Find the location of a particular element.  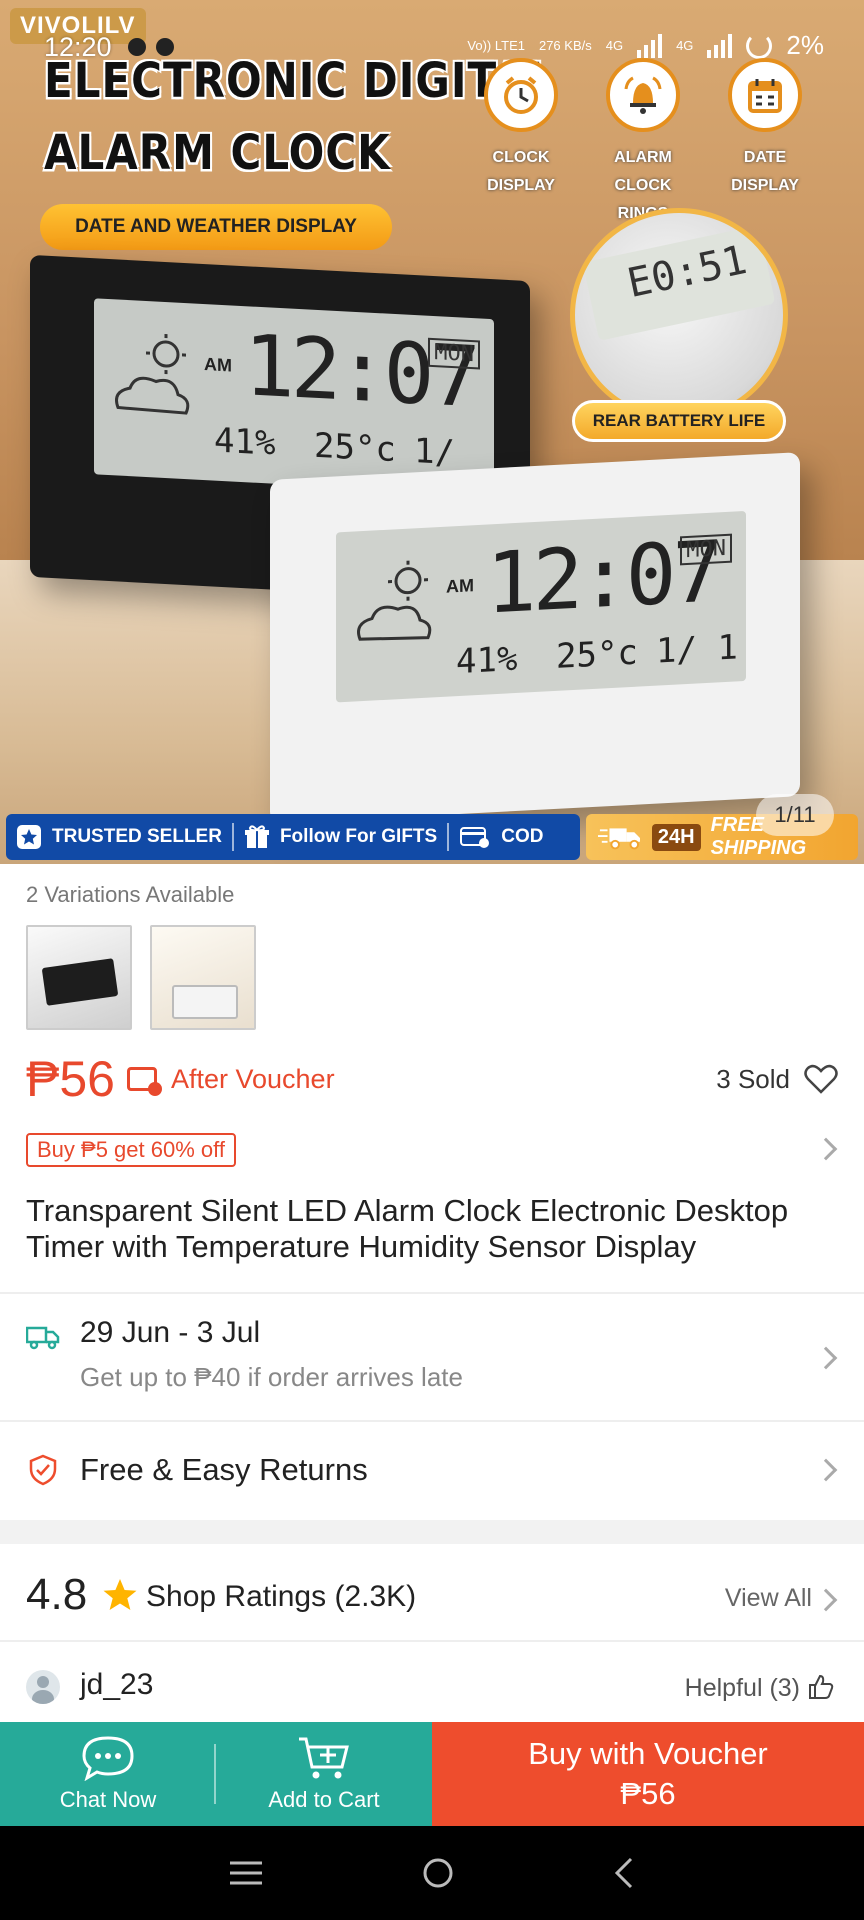

thumbs-up-icon is located at coordinates (821, 1687).